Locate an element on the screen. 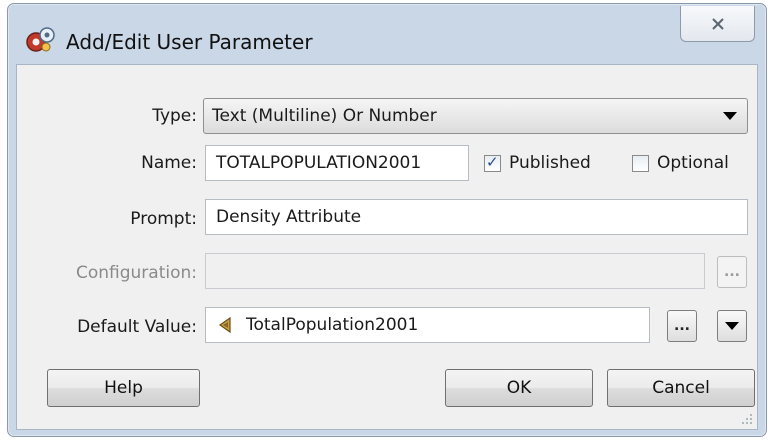 Image resolution: width=775 pixels, height=443 pixels. type-select-value: Text (Multiline) Or Number is located at coordinates (324, 116).